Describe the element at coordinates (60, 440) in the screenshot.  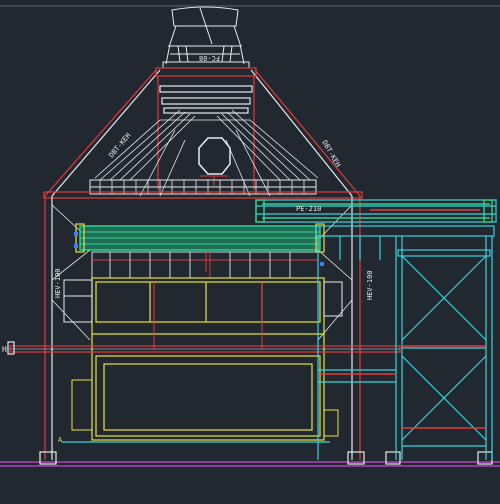
I see `base-marker-label: A` at that location.